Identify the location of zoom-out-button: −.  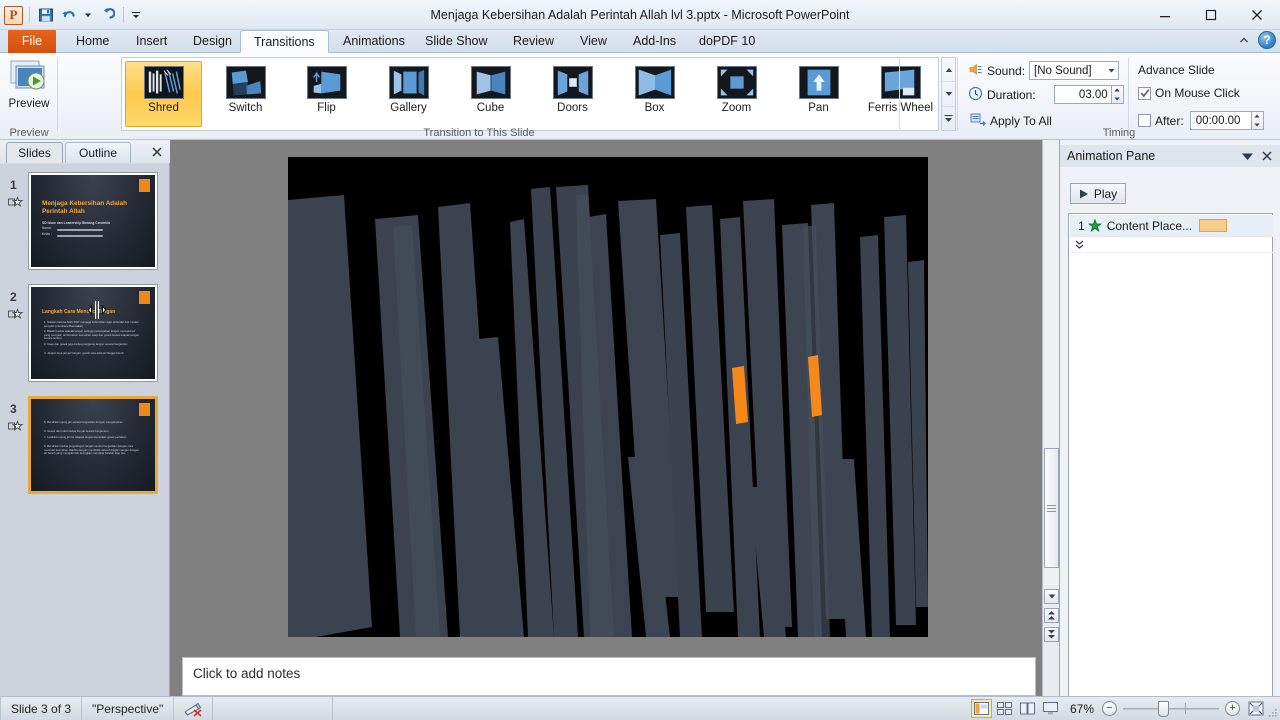
(1109, 708).